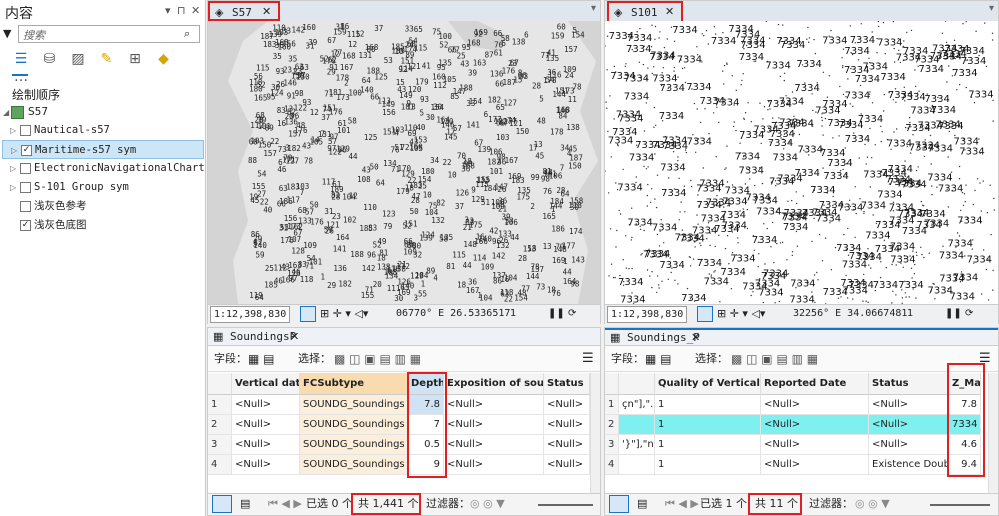  What do you see at coordinates (642, 504) in the screenshot?
I see `show-selected-icon: ▤` at bounding box center [642, 504].